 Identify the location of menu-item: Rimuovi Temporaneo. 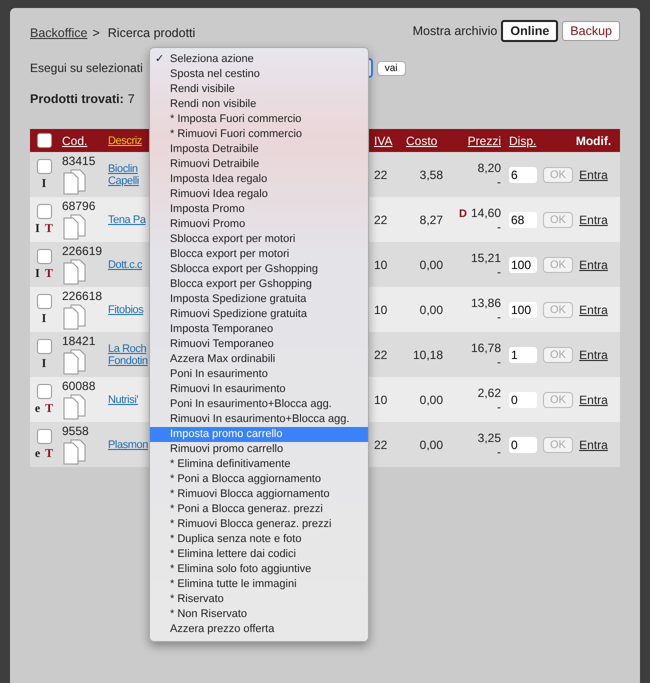
(259, 344).